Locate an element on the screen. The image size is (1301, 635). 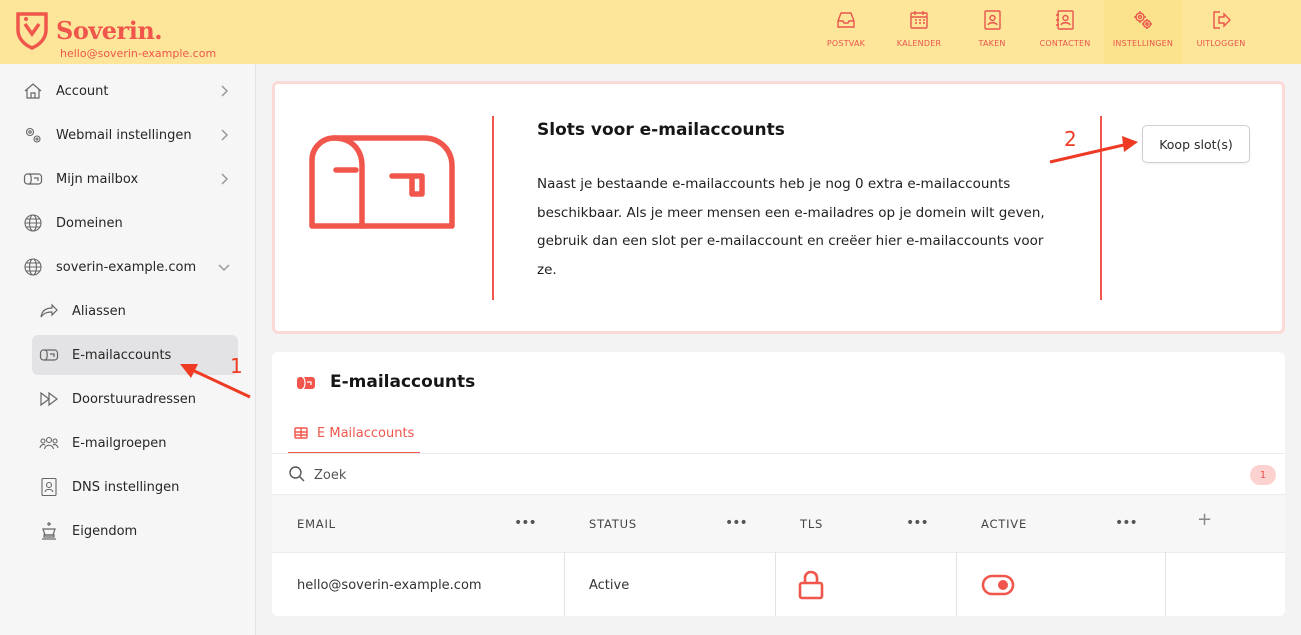
sidebar-item-label: Webmail instellingen is located at coordinates (124, 135).